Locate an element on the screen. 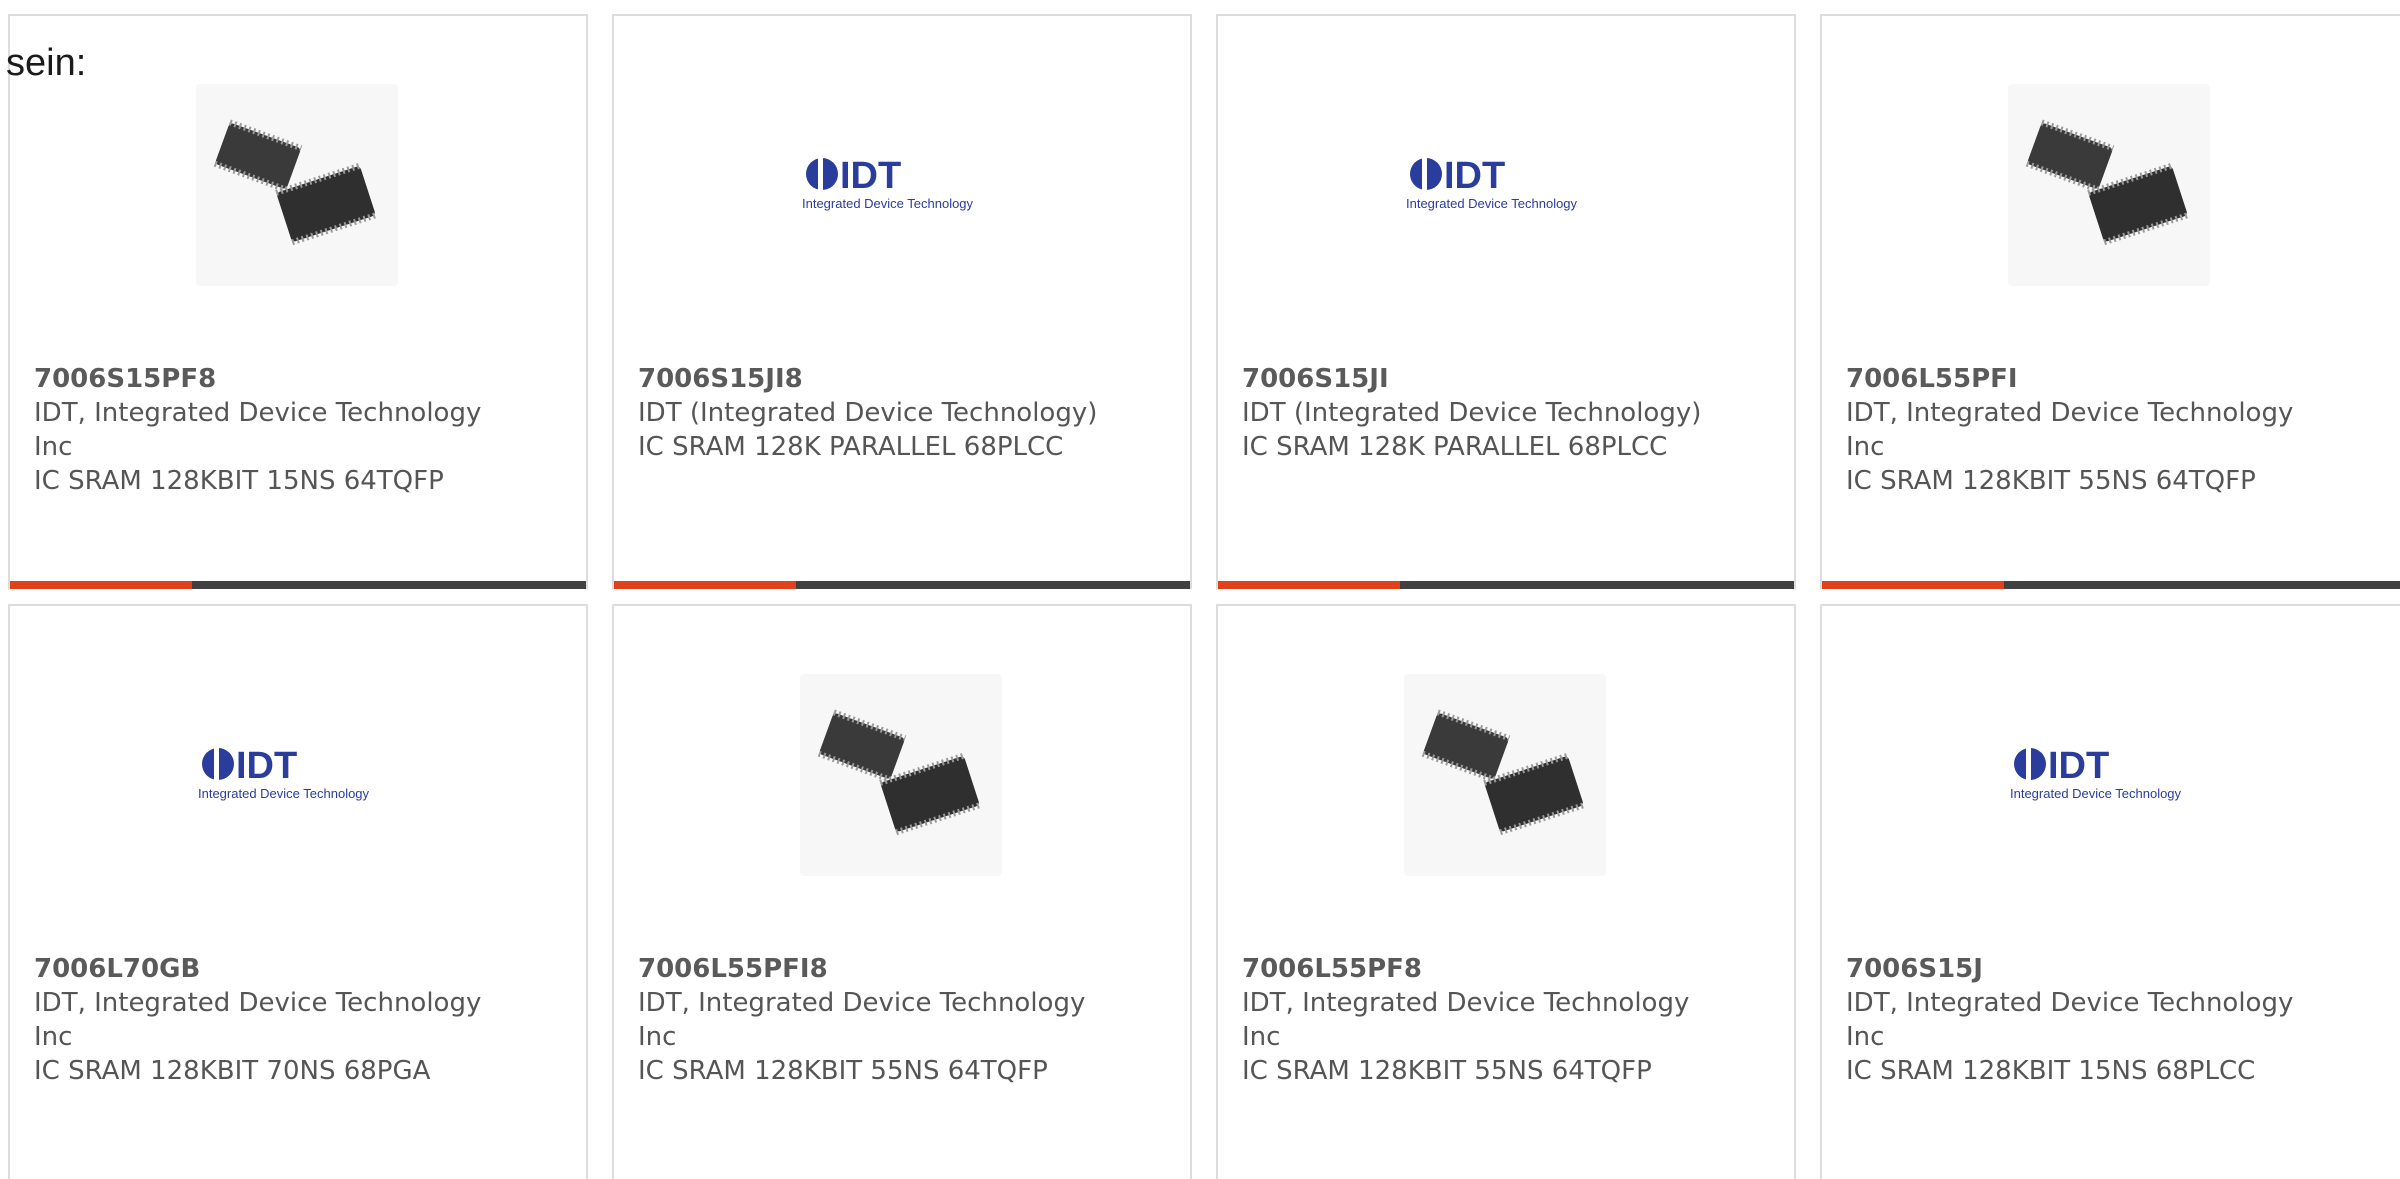 This screenshot has height=1179, width=2400. description: IC SRAM 128KBIT 15NS 68PLCC is located at coordinates (2051, 1071).